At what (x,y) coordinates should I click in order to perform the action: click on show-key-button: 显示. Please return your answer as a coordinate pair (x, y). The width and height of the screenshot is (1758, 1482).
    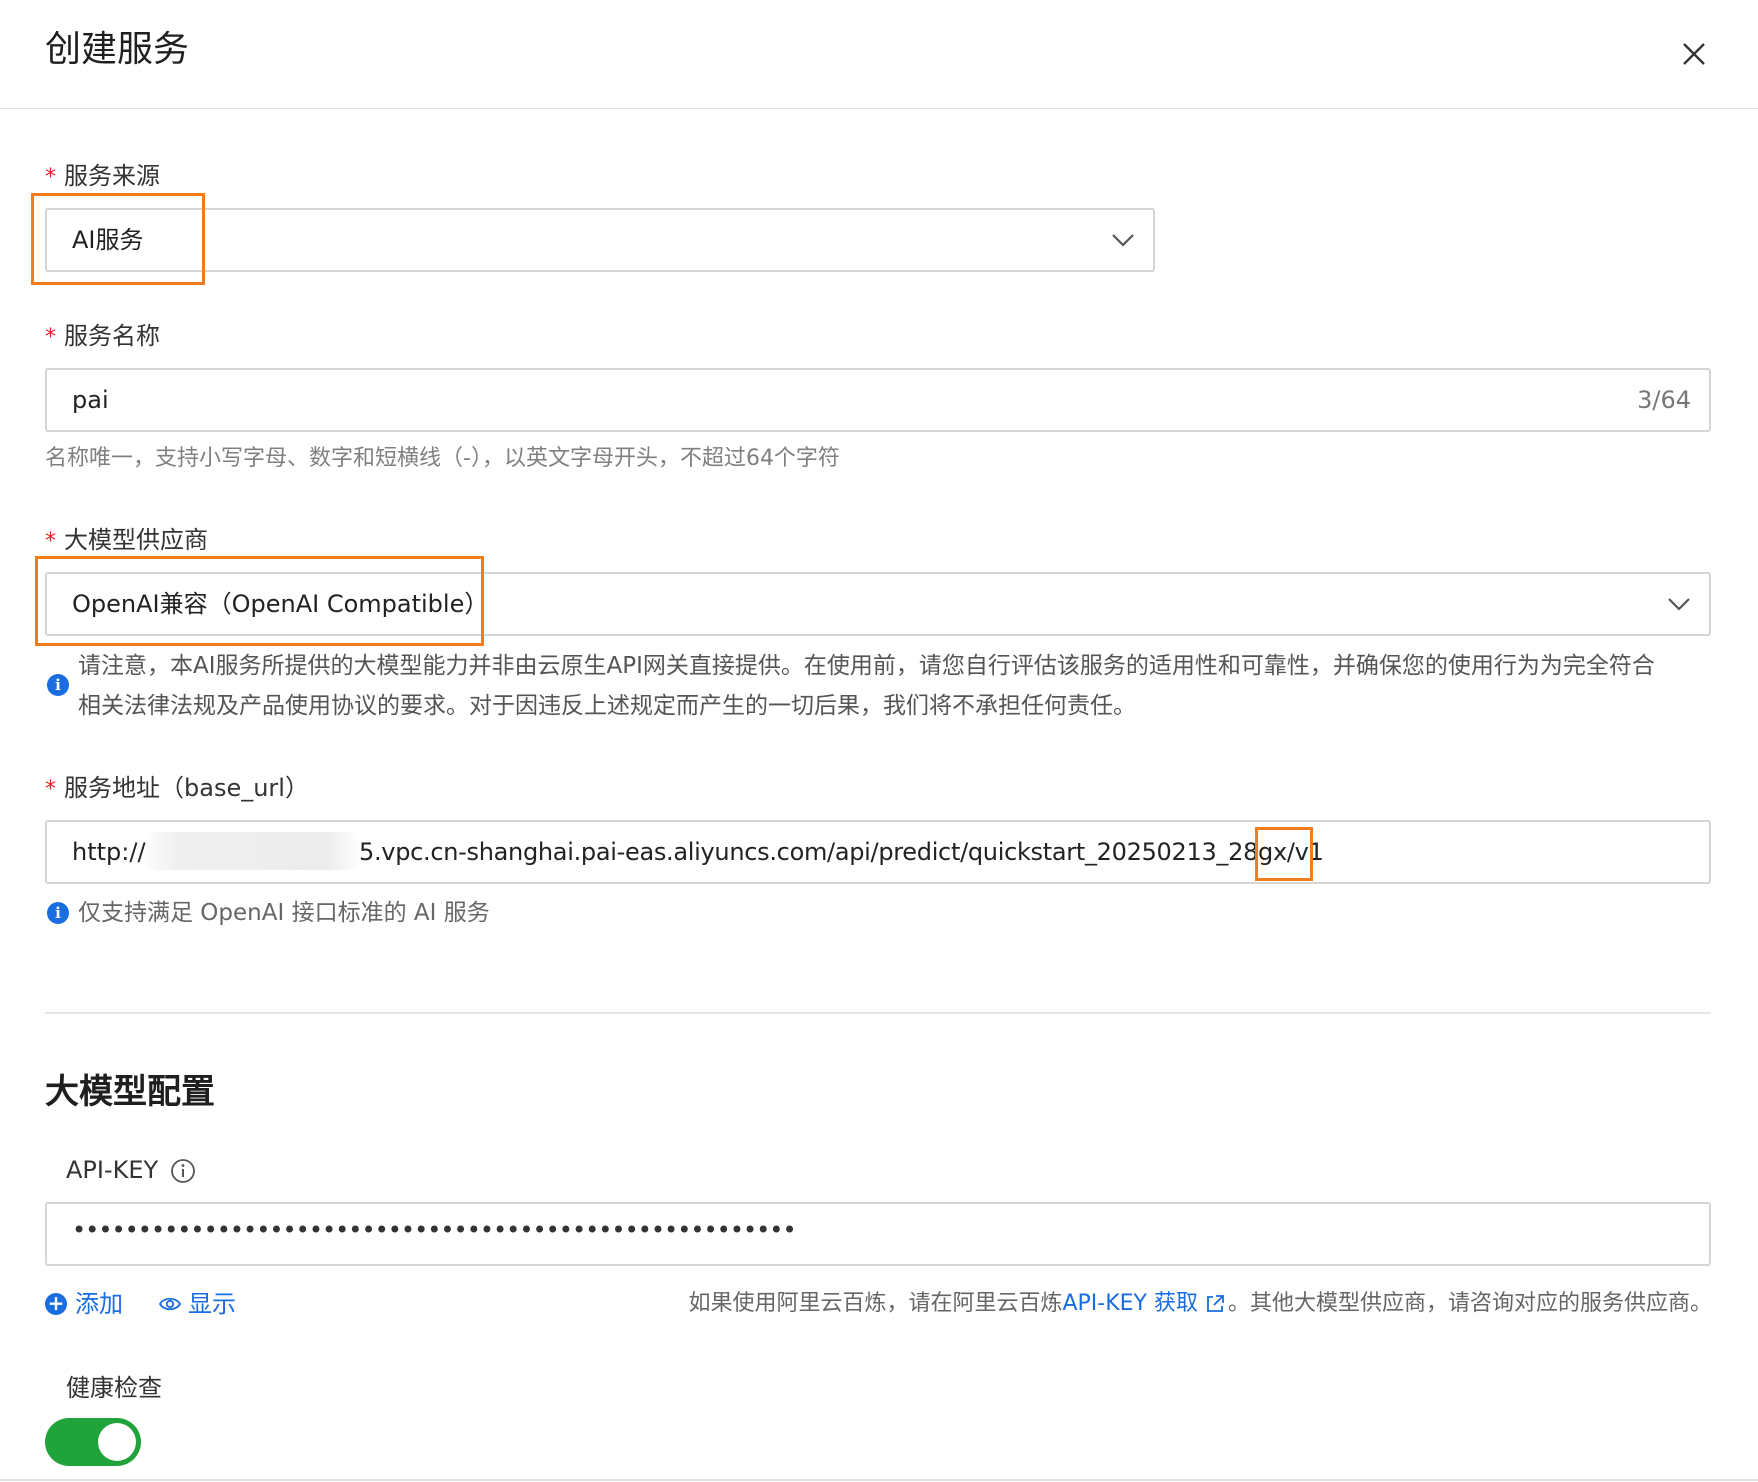
    Looking at the image, I should click on (197, 1304).